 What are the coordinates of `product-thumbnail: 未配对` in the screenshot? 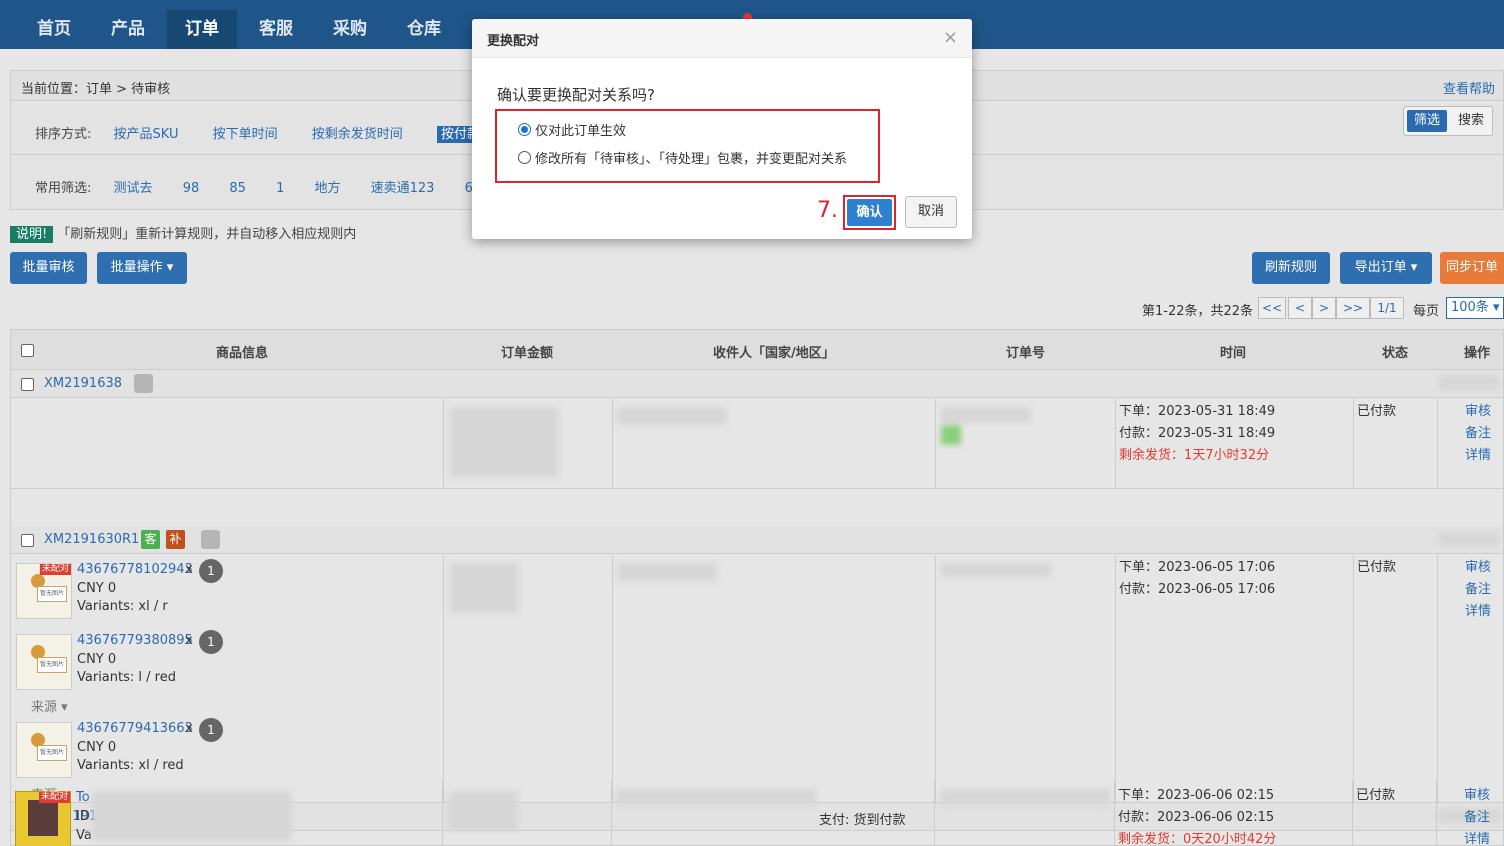 It's located at (43, 818).